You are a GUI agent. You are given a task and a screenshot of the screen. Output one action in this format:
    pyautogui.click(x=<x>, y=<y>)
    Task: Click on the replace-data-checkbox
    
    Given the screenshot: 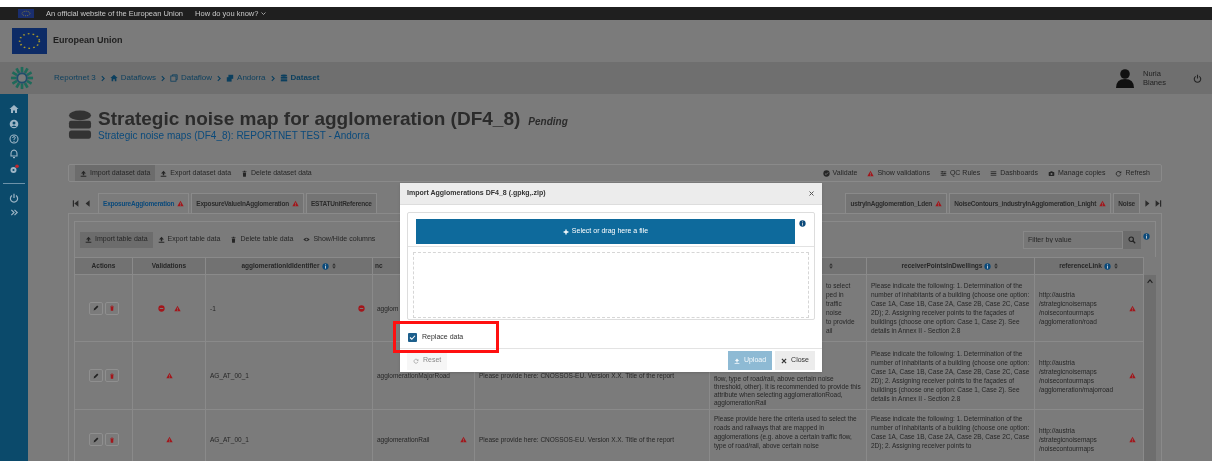 What is the action you would take?
    pyautogui.click(x=412, y=337)
    